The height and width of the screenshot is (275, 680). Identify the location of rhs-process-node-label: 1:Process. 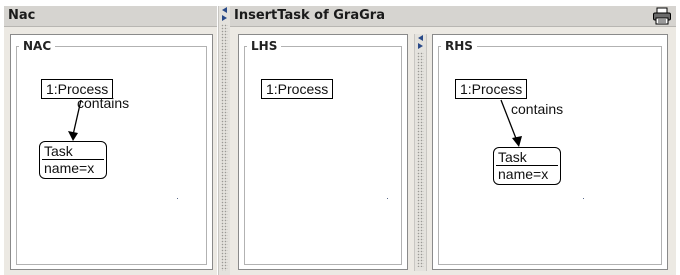
(491, 89).